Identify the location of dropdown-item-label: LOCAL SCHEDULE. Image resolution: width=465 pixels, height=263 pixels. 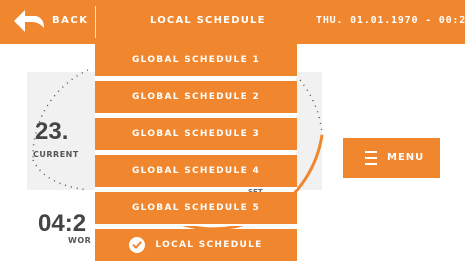
(209, 245).